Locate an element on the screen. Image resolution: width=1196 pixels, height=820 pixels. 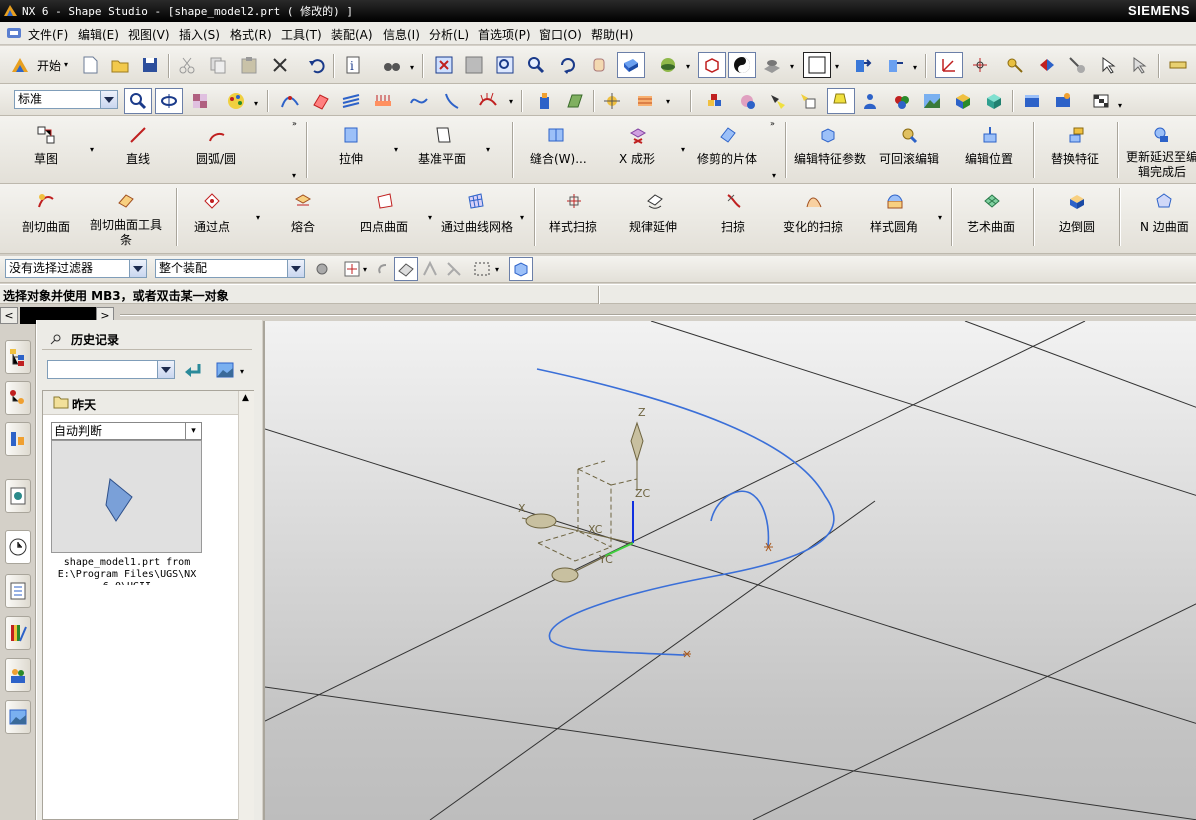
blend-button is located at coordinates (303, 201).